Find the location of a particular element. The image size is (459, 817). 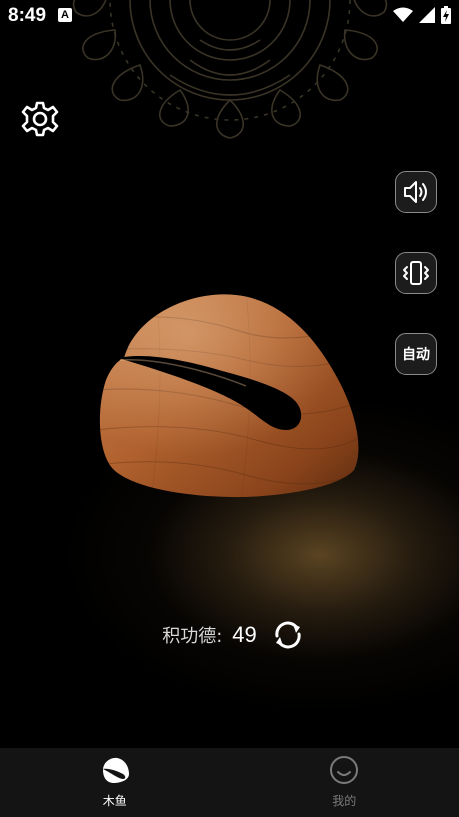

battery-charging-icon is located at coordinates (446, 15).